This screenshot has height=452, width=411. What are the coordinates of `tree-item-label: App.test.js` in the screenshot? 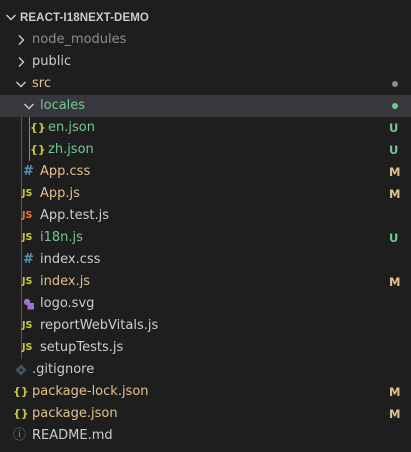 It's located at (75, 215).